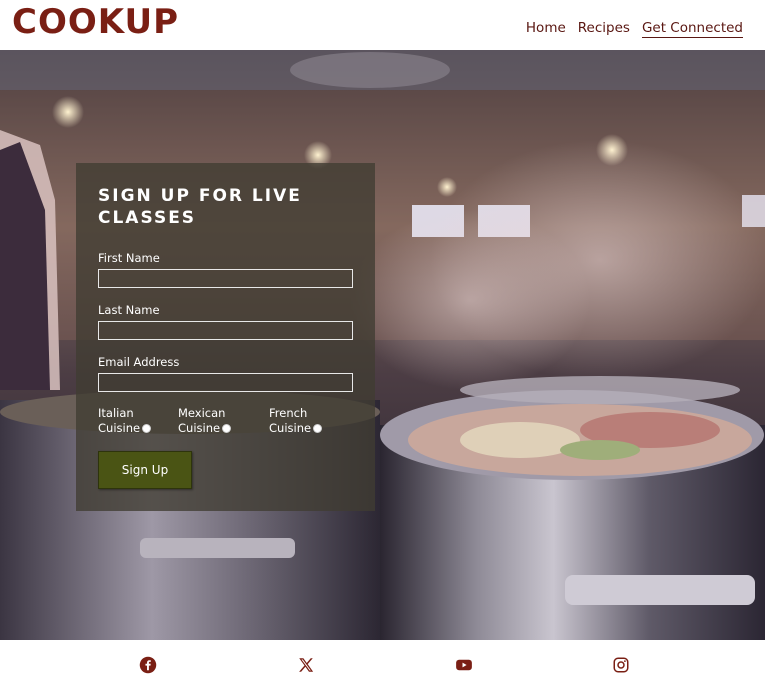 The width and height of the screenshot is (765, 688). I want to click on first-name-input, so click(225, 278).